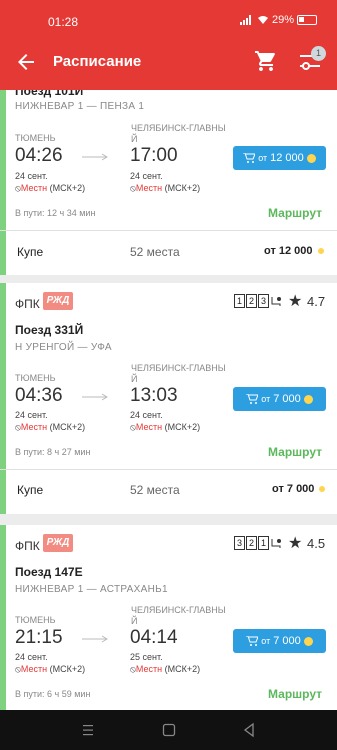  I want to click on class-badge: 1, so click(263, 543).